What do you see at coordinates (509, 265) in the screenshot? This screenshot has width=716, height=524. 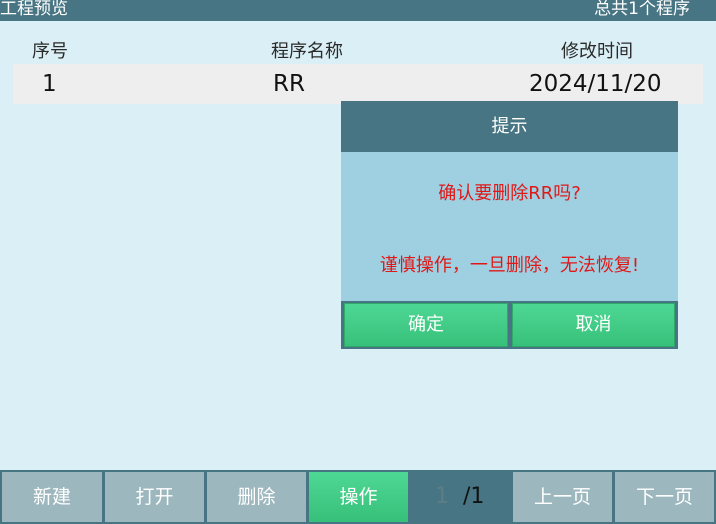 I see `dialog-warning: 谨慎操作，一旦删除，无法恢复!` at bounding box center [509, 265].